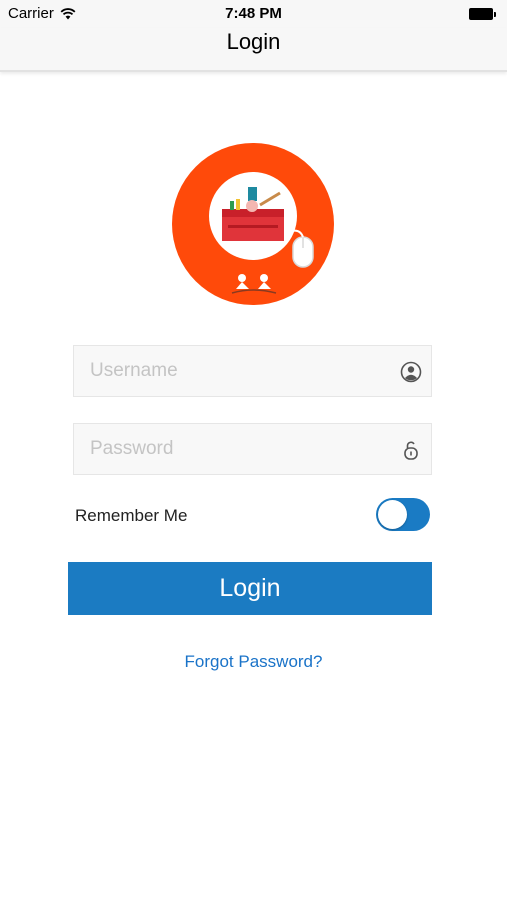  What do you see at coordinates (253, 662) in the screenshot?
I see `forgot-password-link: Forgot Password?` at bounding box center [253, 662].